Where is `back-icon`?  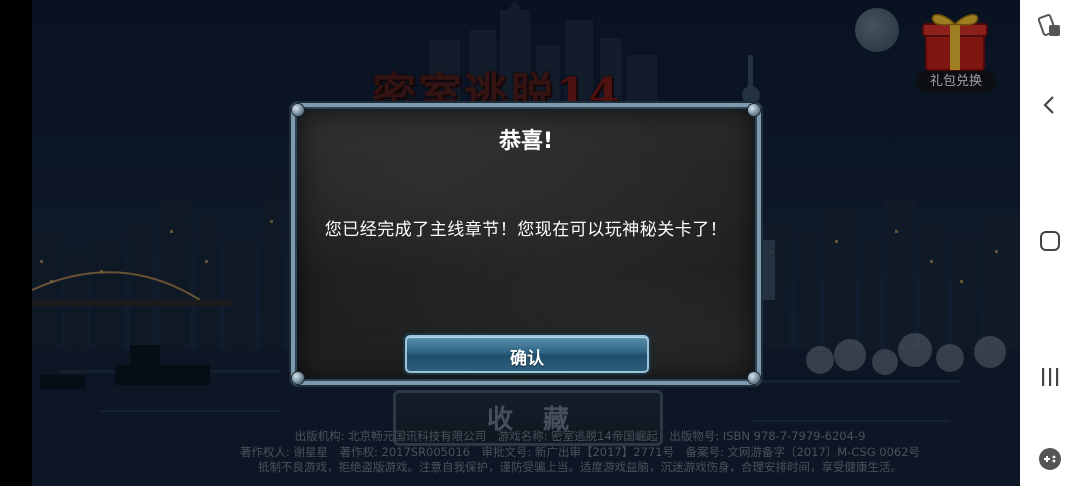 back-icon is located at coordinates (1048, 105).